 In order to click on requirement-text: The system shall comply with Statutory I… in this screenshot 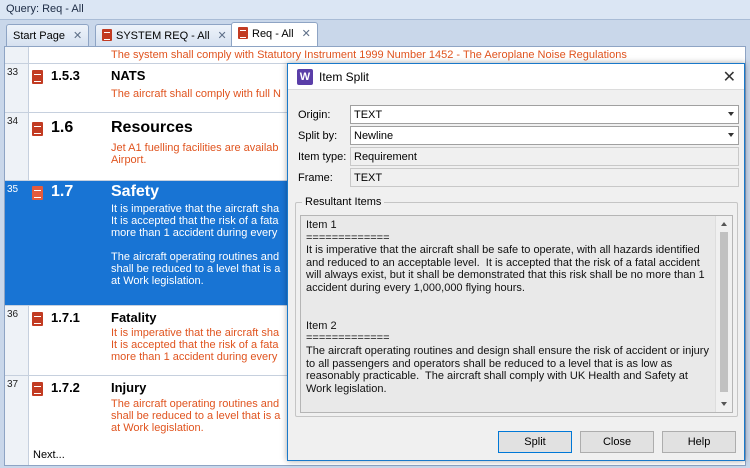, I will do `click(369, 55)`.